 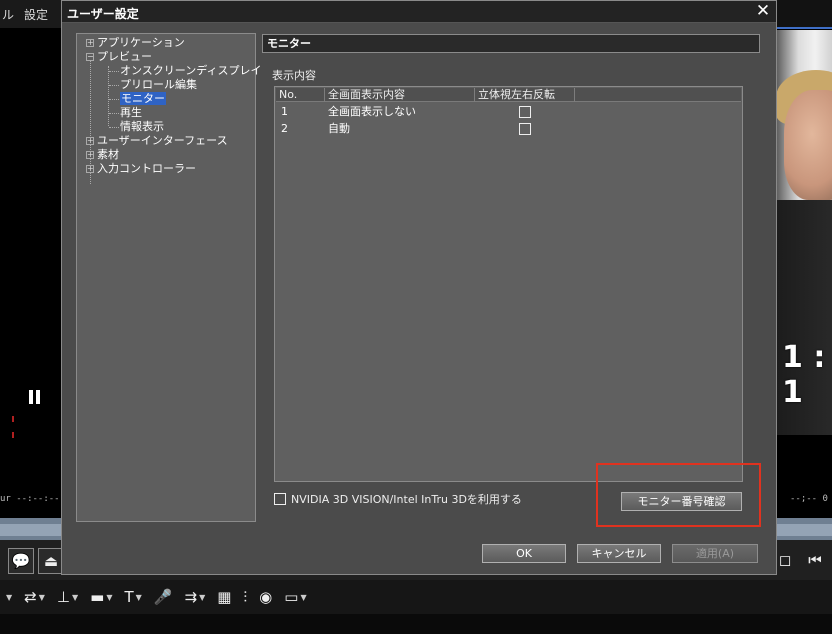 What do you see at coordinates (339, 128) in the screenshot?
I see `row-content: 自動` at bounding box center [339, 128].